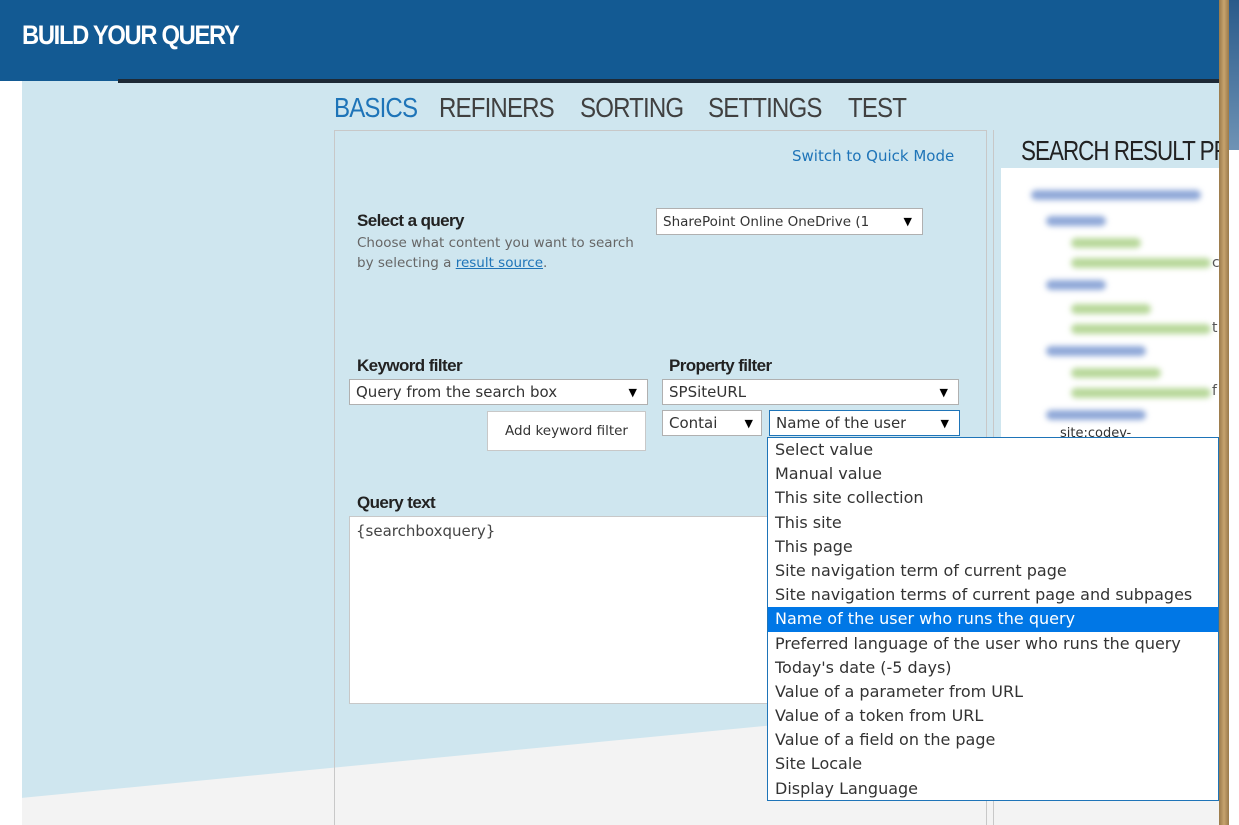 This screenshot has width=1239, height=825. What do you see at coordinates (873, 156) in the screenshot?
I see `switch-to-quick-mode-link: Switch to Quick Mode` at bounding box center [873, 156].